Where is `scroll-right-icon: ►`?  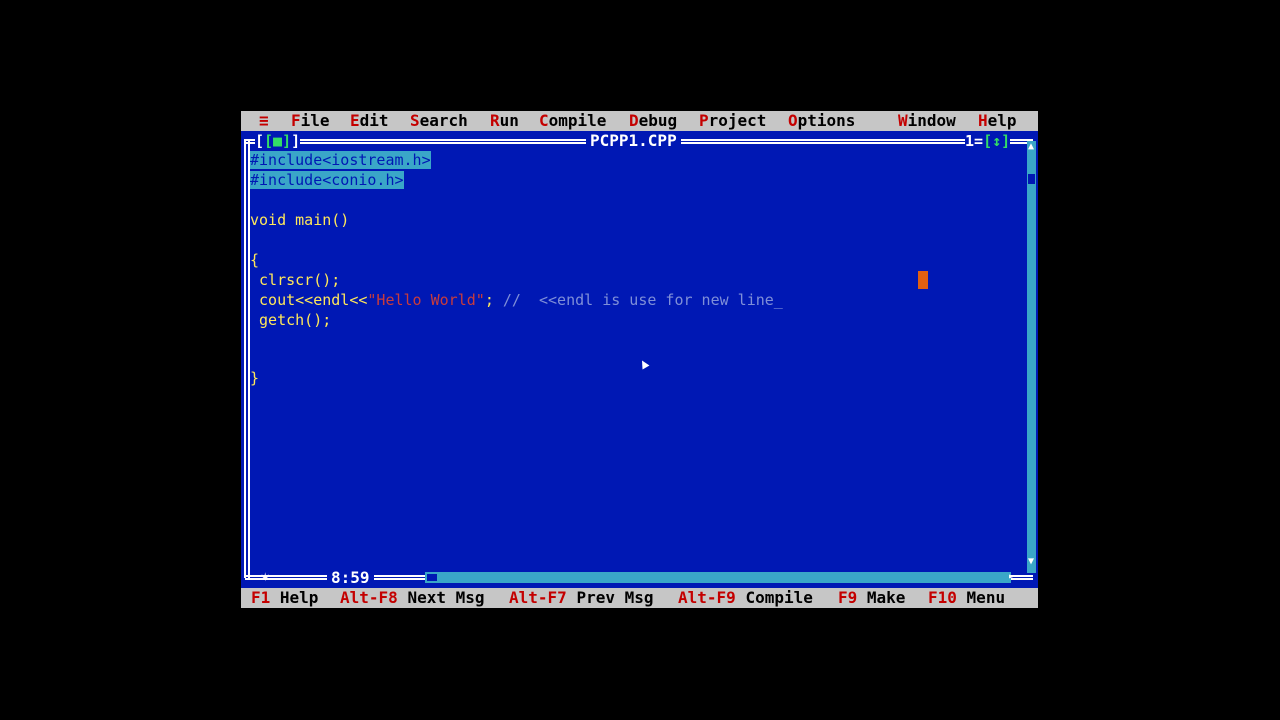 scroll-right-icon: ► is located at coordinates (1012, 577).